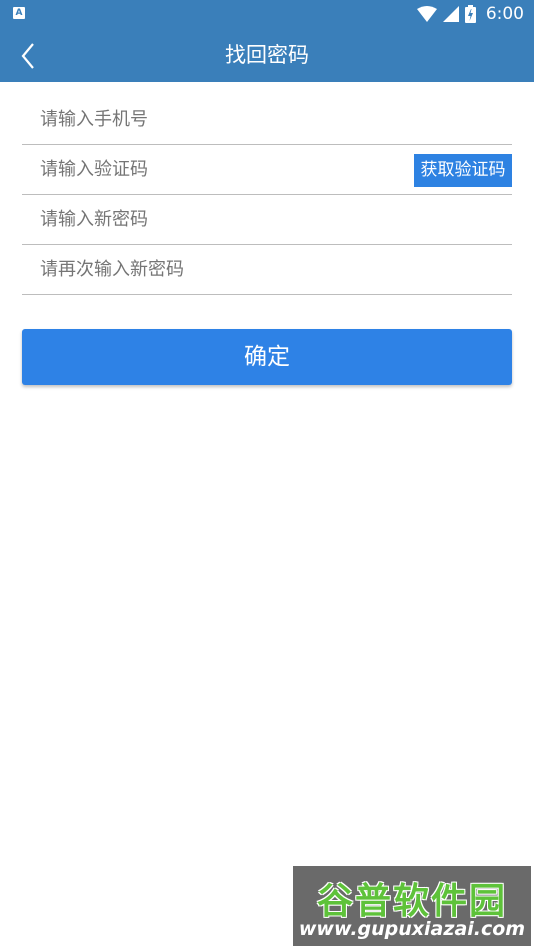 This screenshot has height=950, width=534. What do you see at coordinates (411, 901) in the screenshot?
I see `watermark-title: 谷普软件园` at bounding box center [411, 901].